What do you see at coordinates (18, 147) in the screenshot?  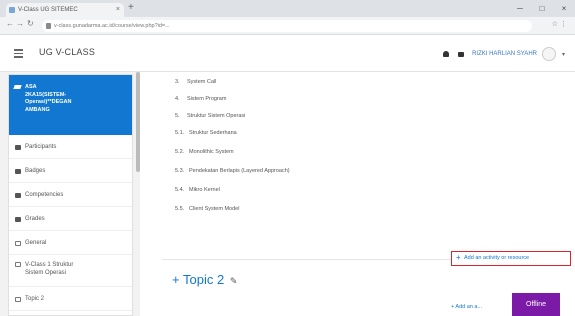 I see `users-icon` at bounding box center [18, 147].